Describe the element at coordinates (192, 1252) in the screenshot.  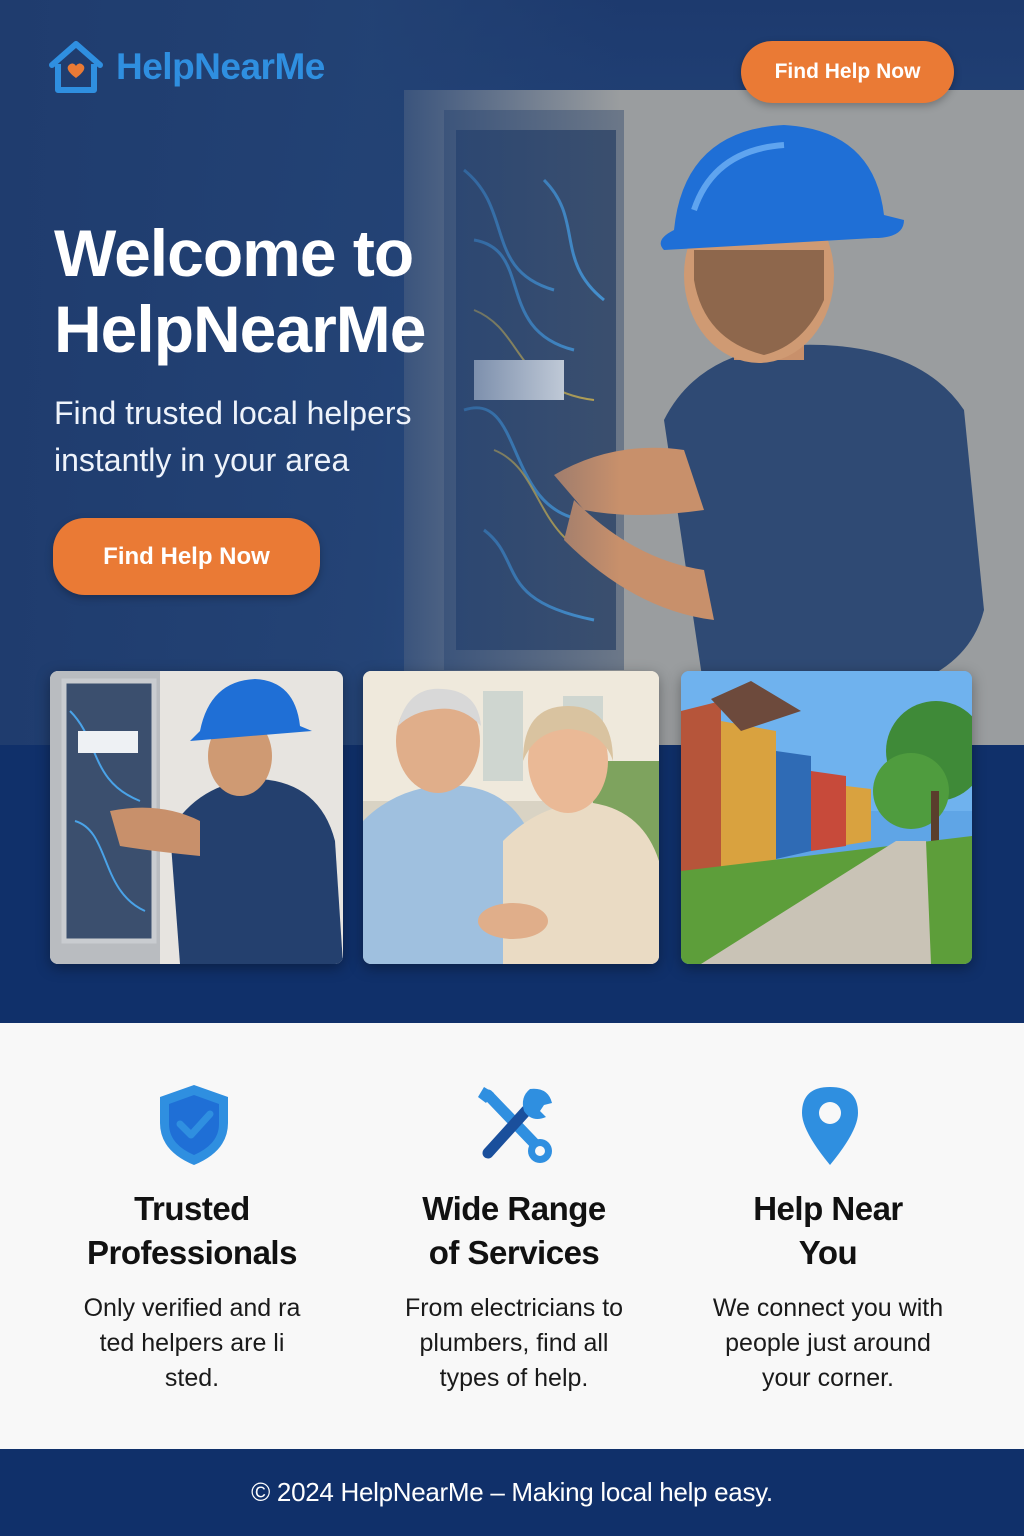
I see `feature-title-line2: Professionals` at that location.